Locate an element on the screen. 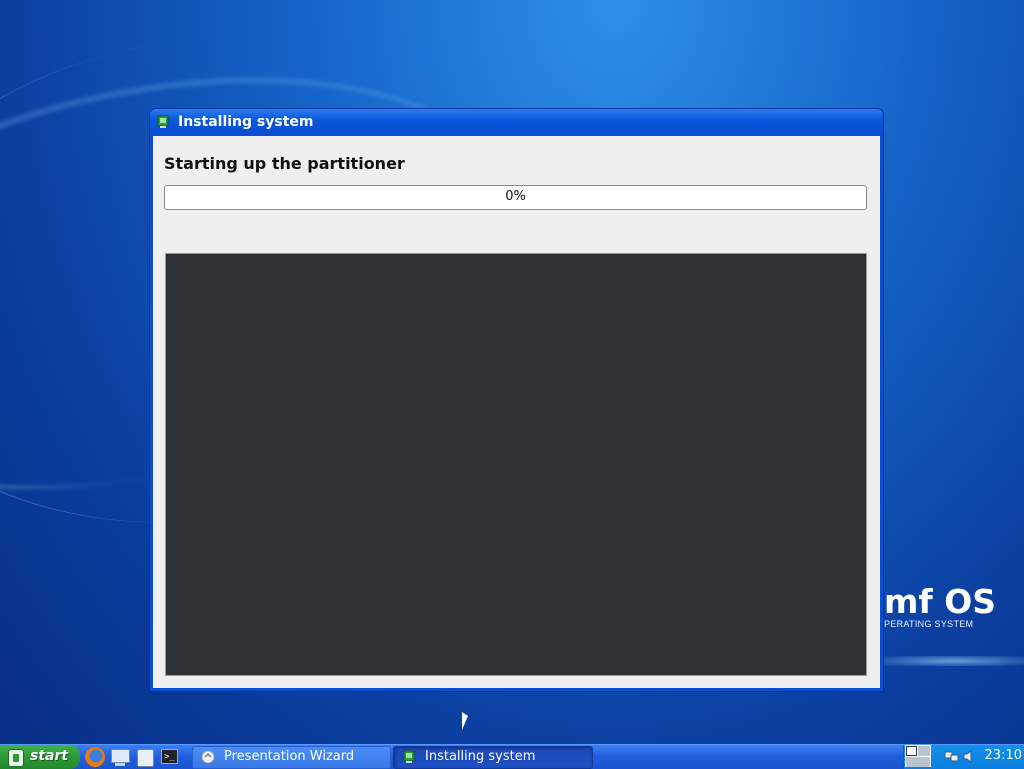 The image size is (1024, 769). window-titlebar: Installing system is located at coordinates (516, 122).